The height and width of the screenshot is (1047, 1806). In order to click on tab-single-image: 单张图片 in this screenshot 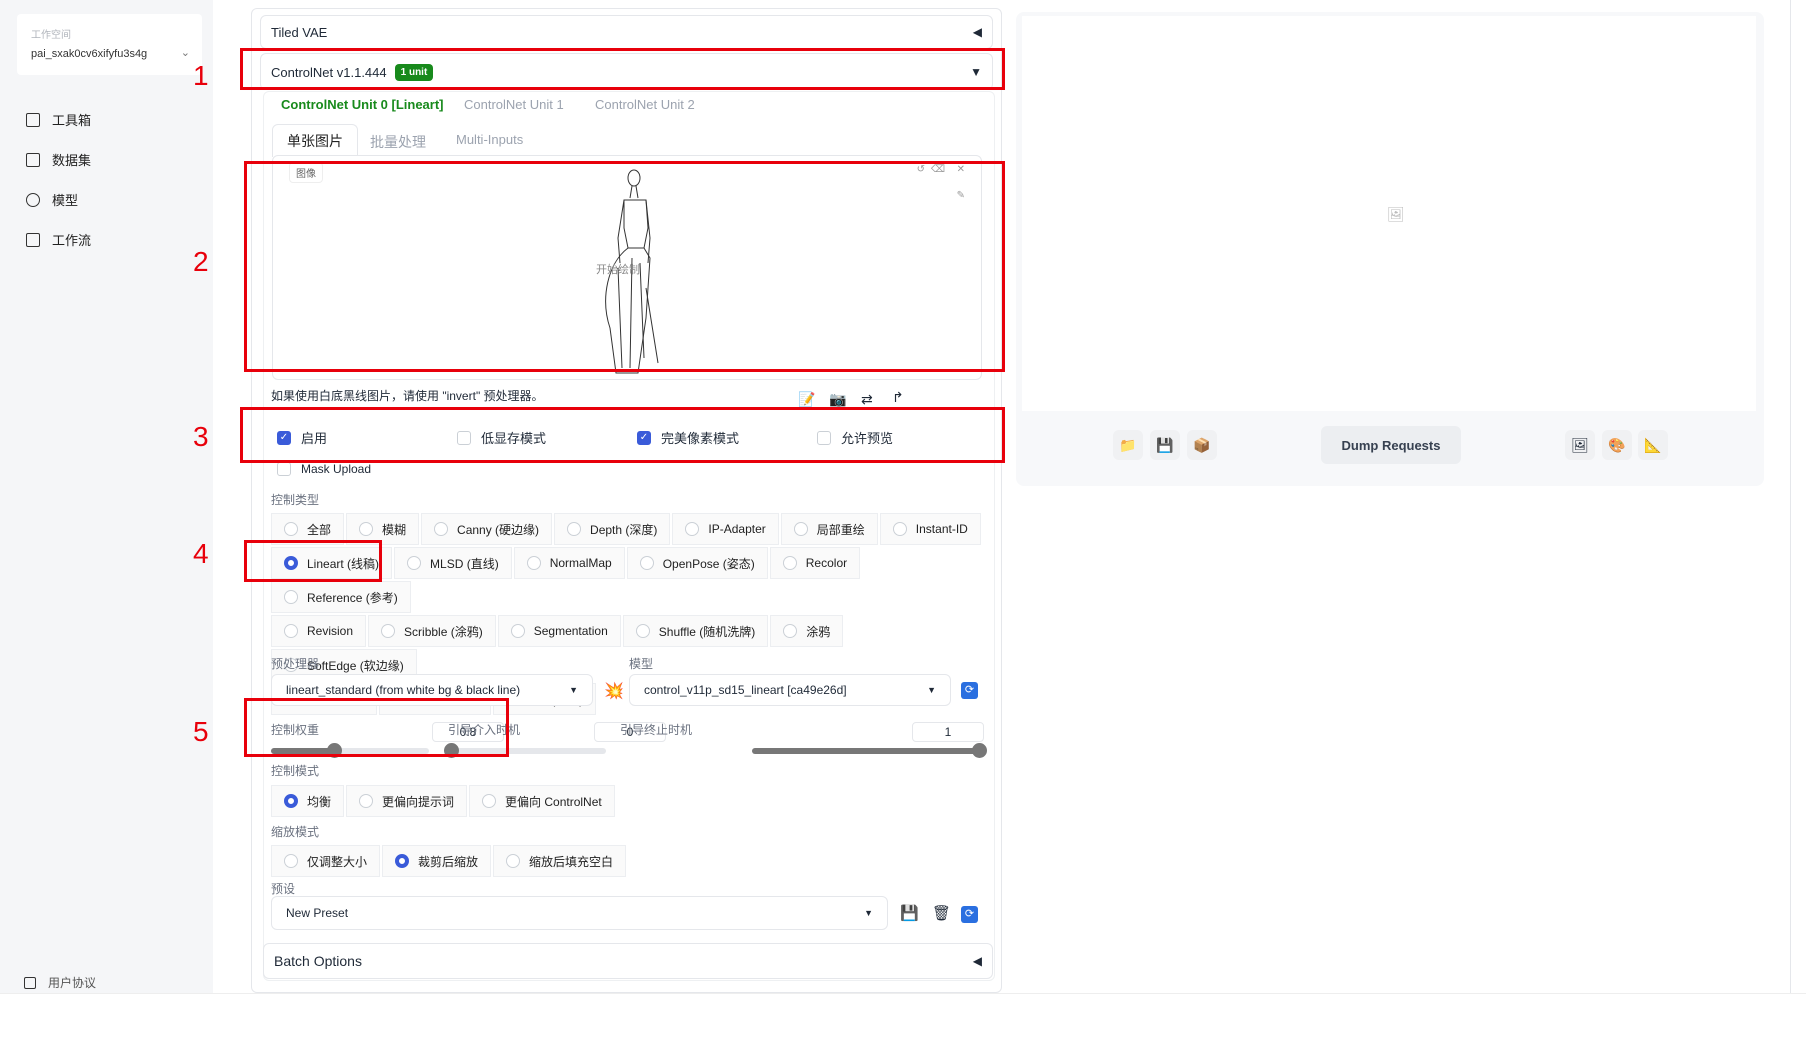, I will do `click(315, 140)`.